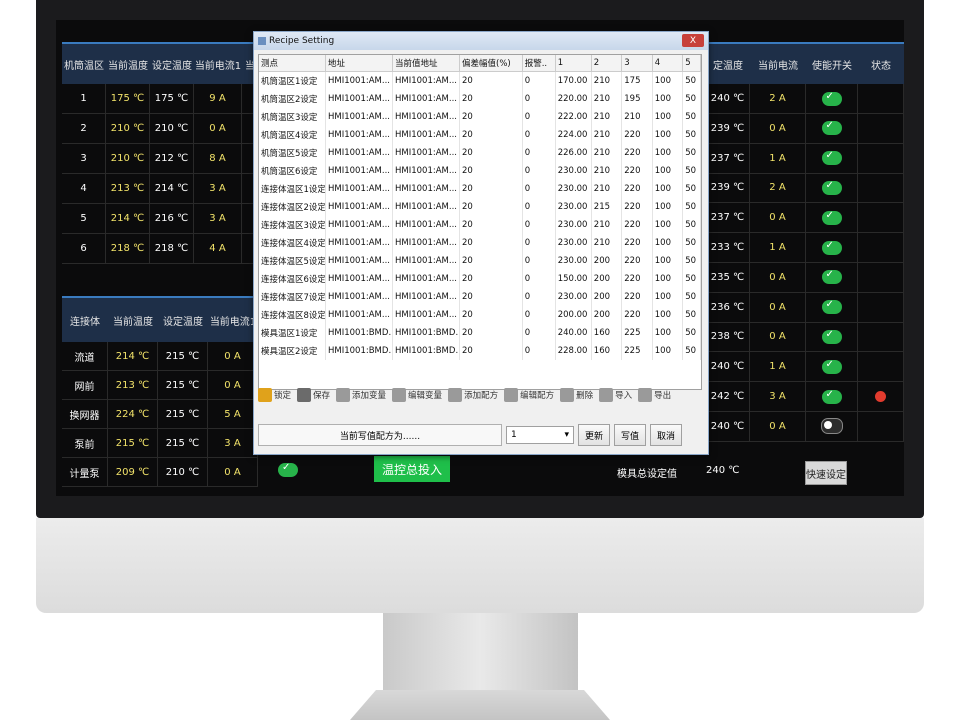  I want to click on table-cell: 222.00, so click(573, 117).